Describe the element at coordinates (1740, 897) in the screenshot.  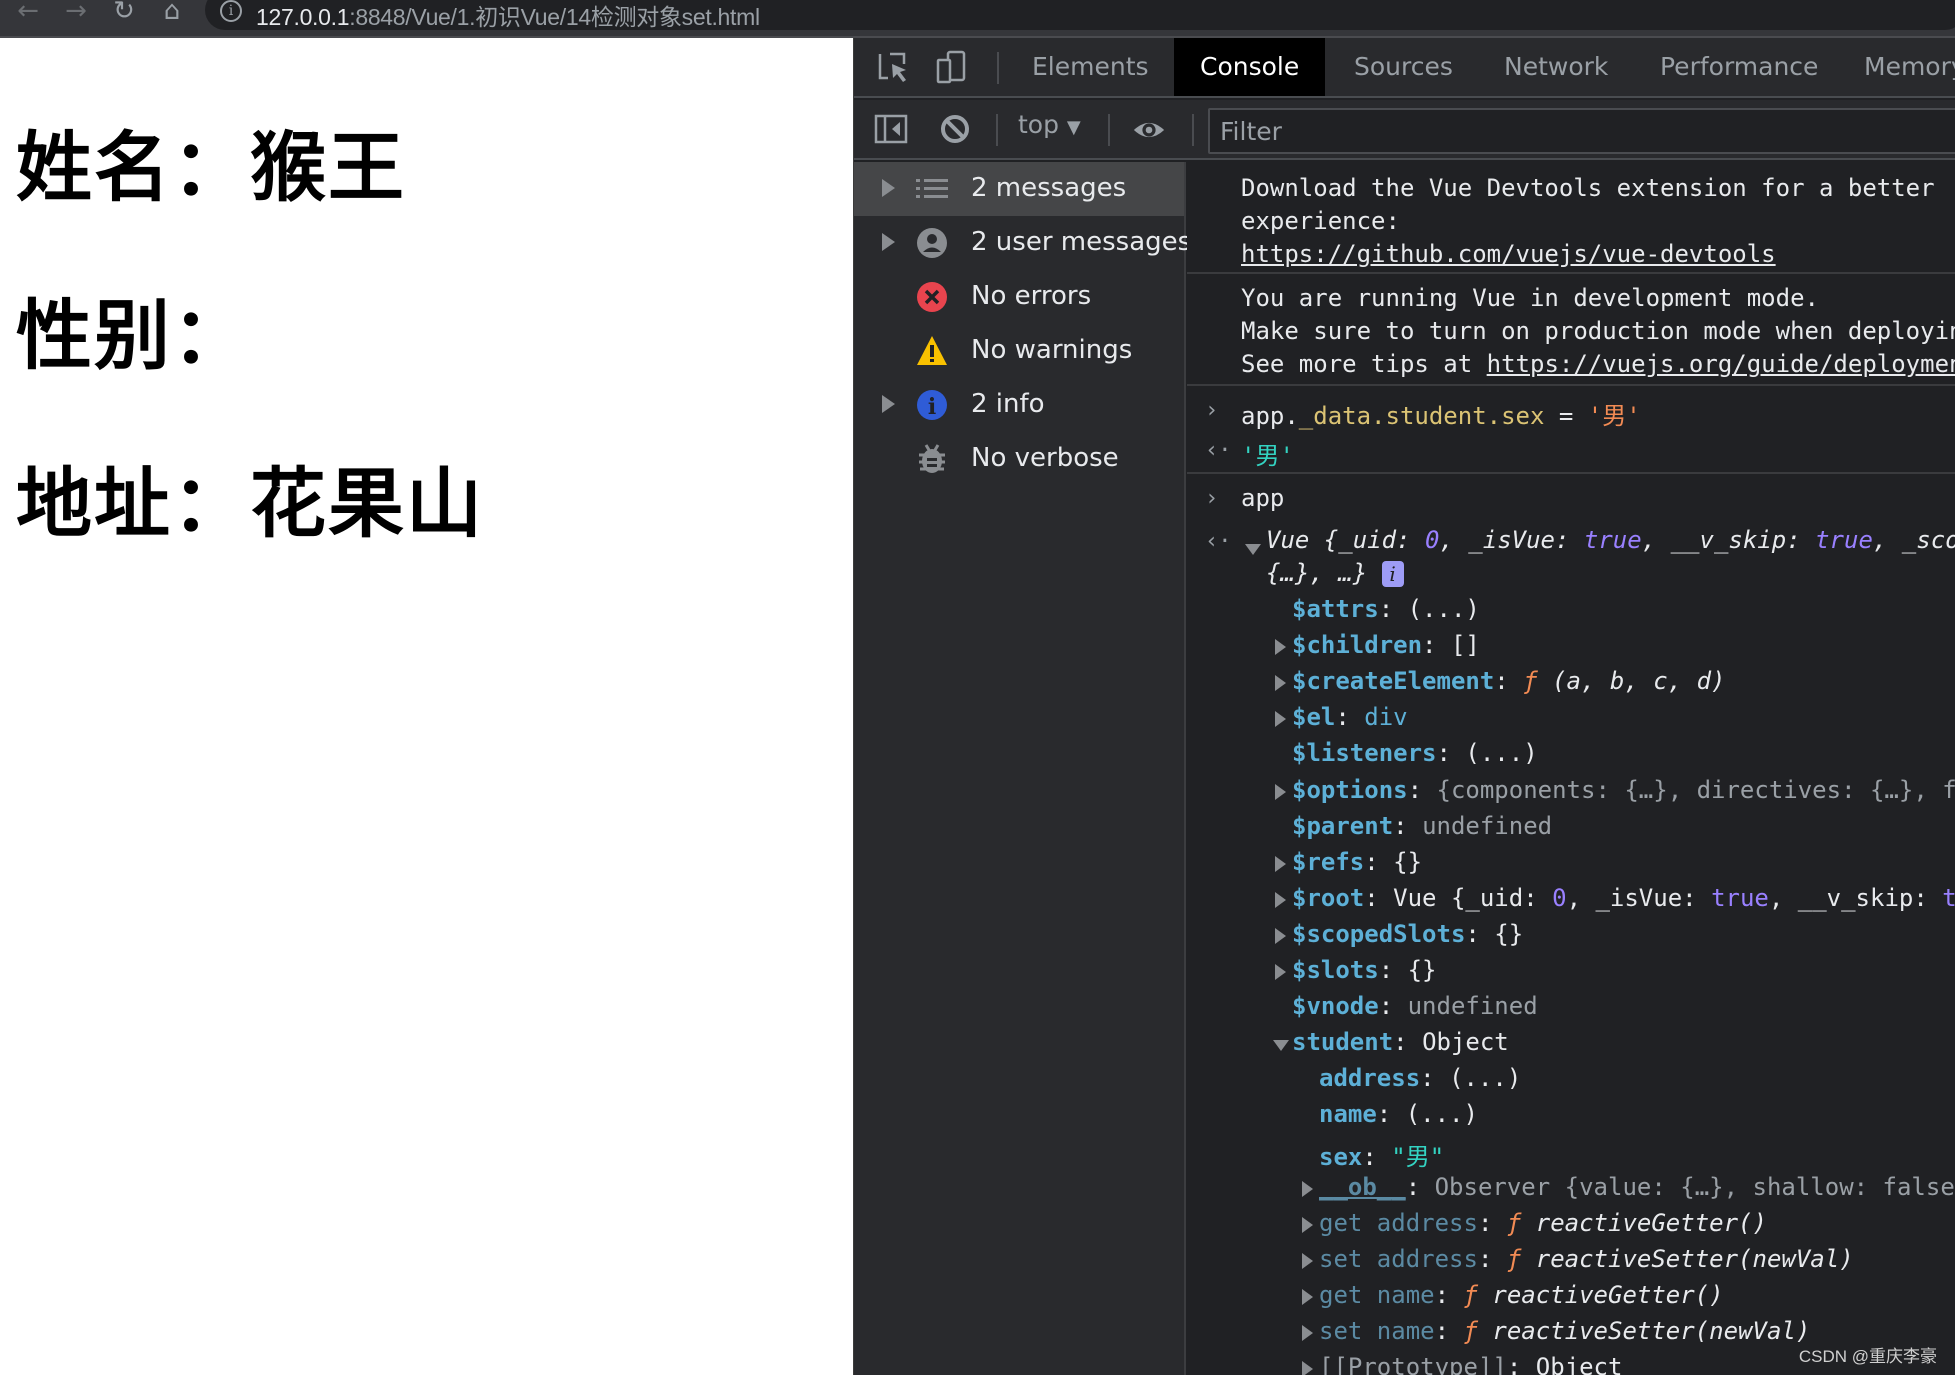
I see `property-value: true` at that location.